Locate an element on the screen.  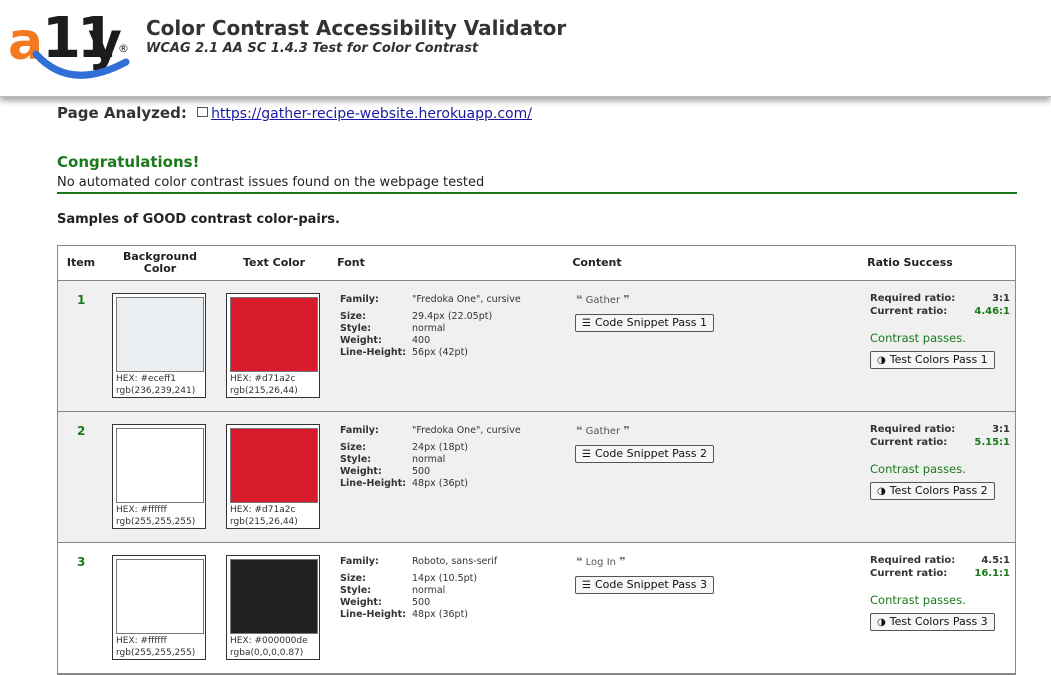
header-content: Content is located at coordinates (597, 262).